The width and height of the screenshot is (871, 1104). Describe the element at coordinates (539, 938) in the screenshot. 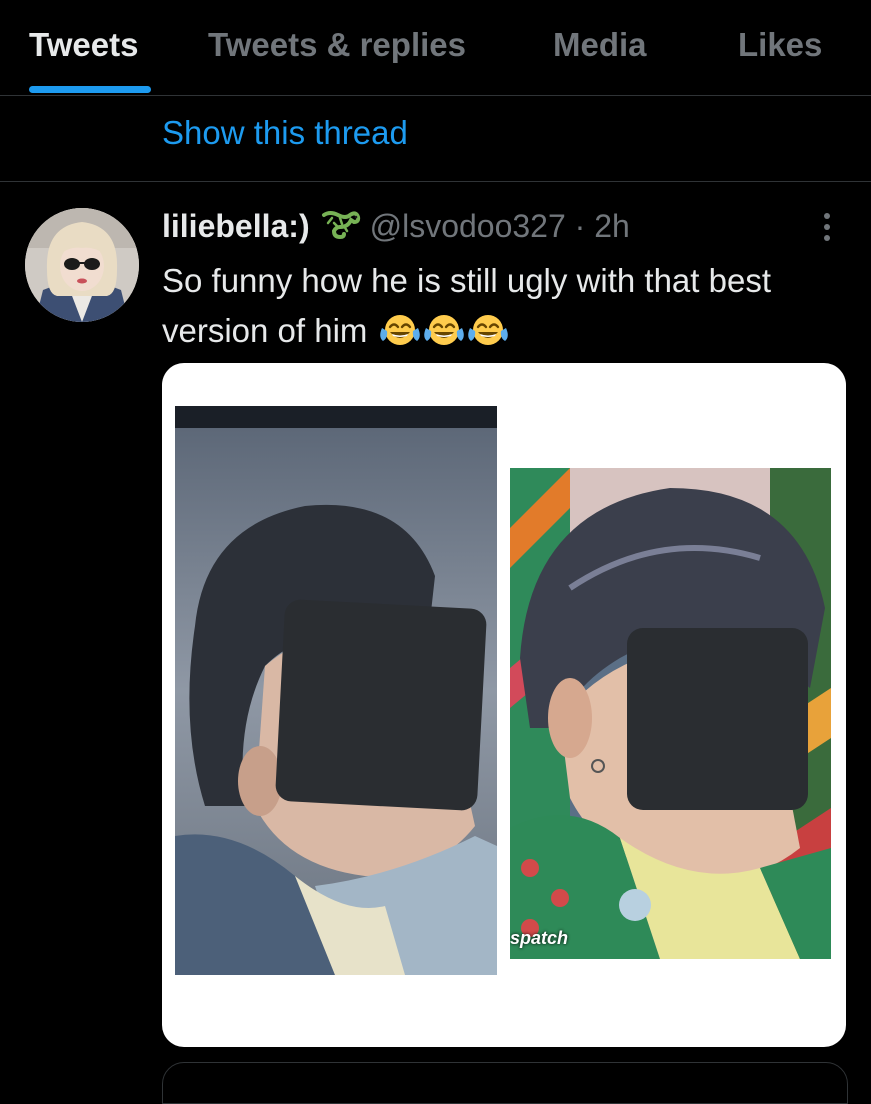

I see `media-watermark: spatch` at that location.